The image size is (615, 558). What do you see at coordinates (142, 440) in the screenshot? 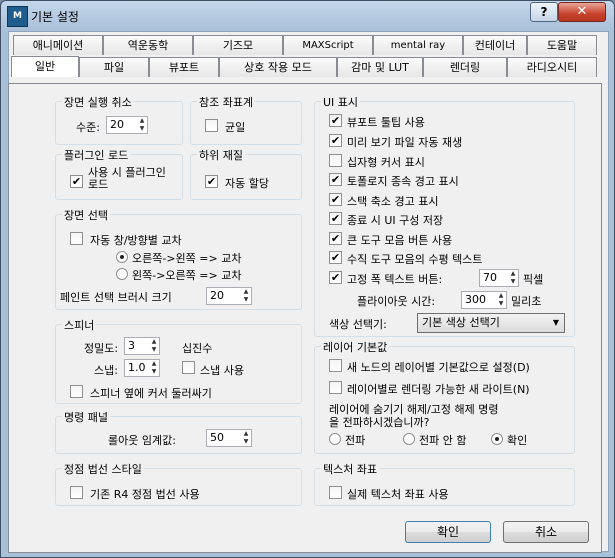
I see `rollout-threshold-label: 롤아웃 임계값:` at bounding box center [142, 440].